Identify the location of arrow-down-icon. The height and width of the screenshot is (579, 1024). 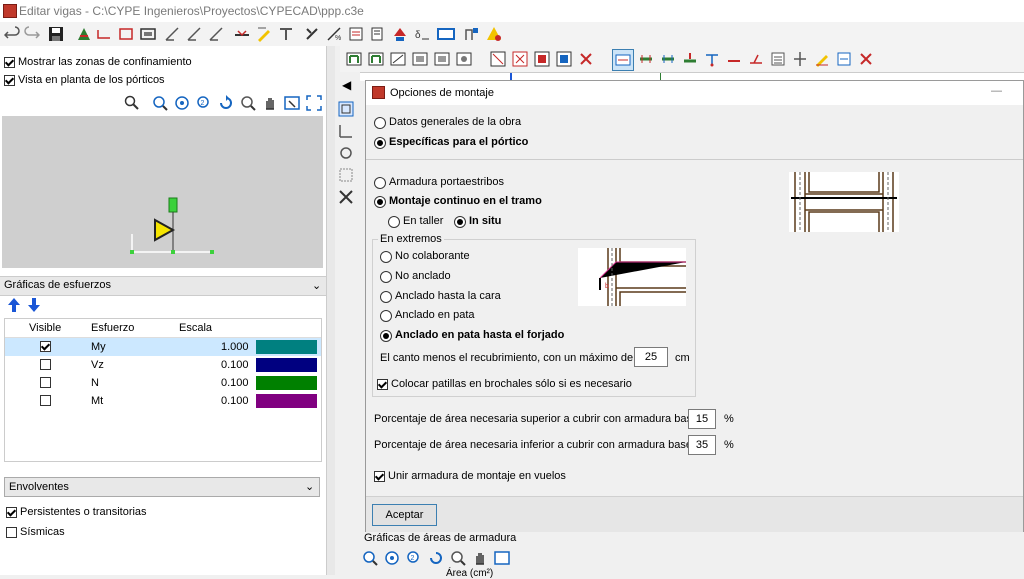
(34, 305).